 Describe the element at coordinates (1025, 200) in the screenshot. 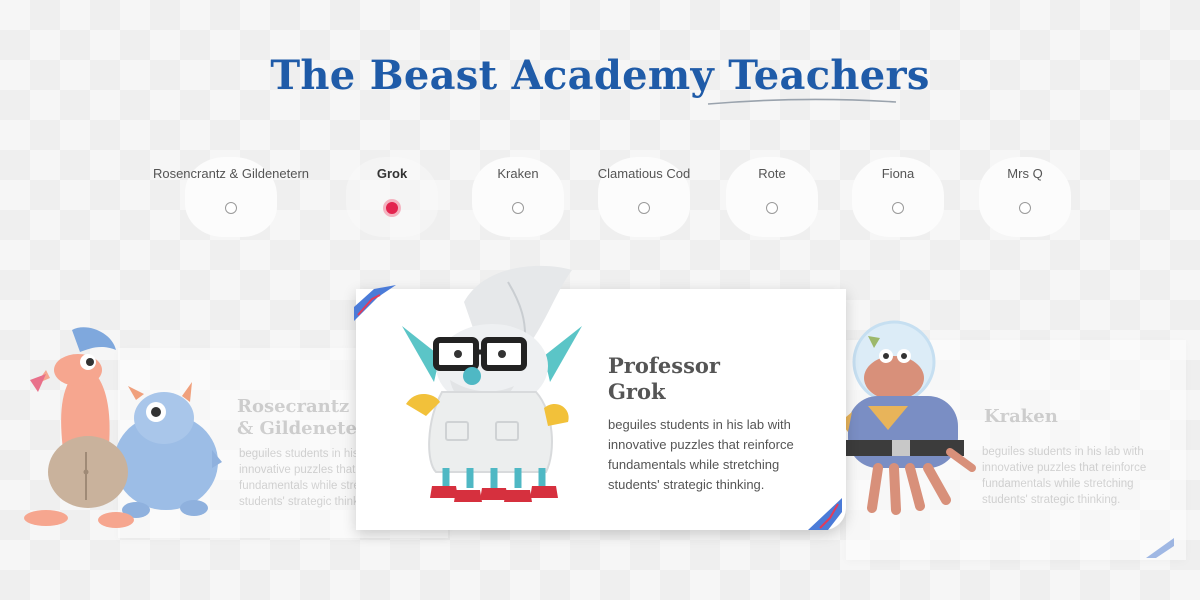

I see `selector-item-mrs-q: Mrs Q` at that location.